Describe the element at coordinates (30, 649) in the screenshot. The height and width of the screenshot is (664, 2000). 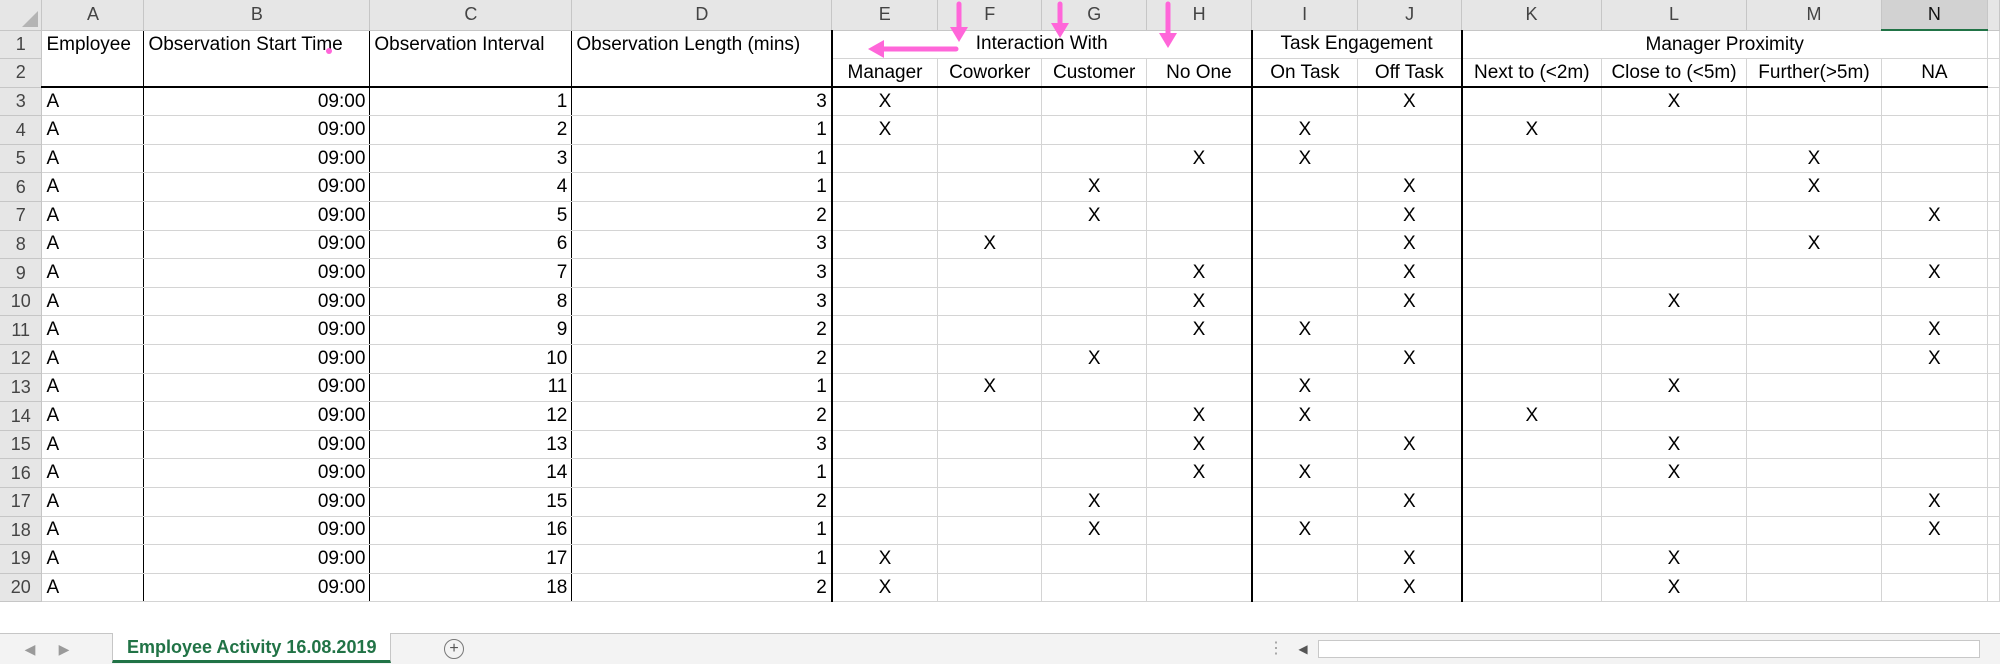
I see `triangle-left-icon: ◀` at that location.